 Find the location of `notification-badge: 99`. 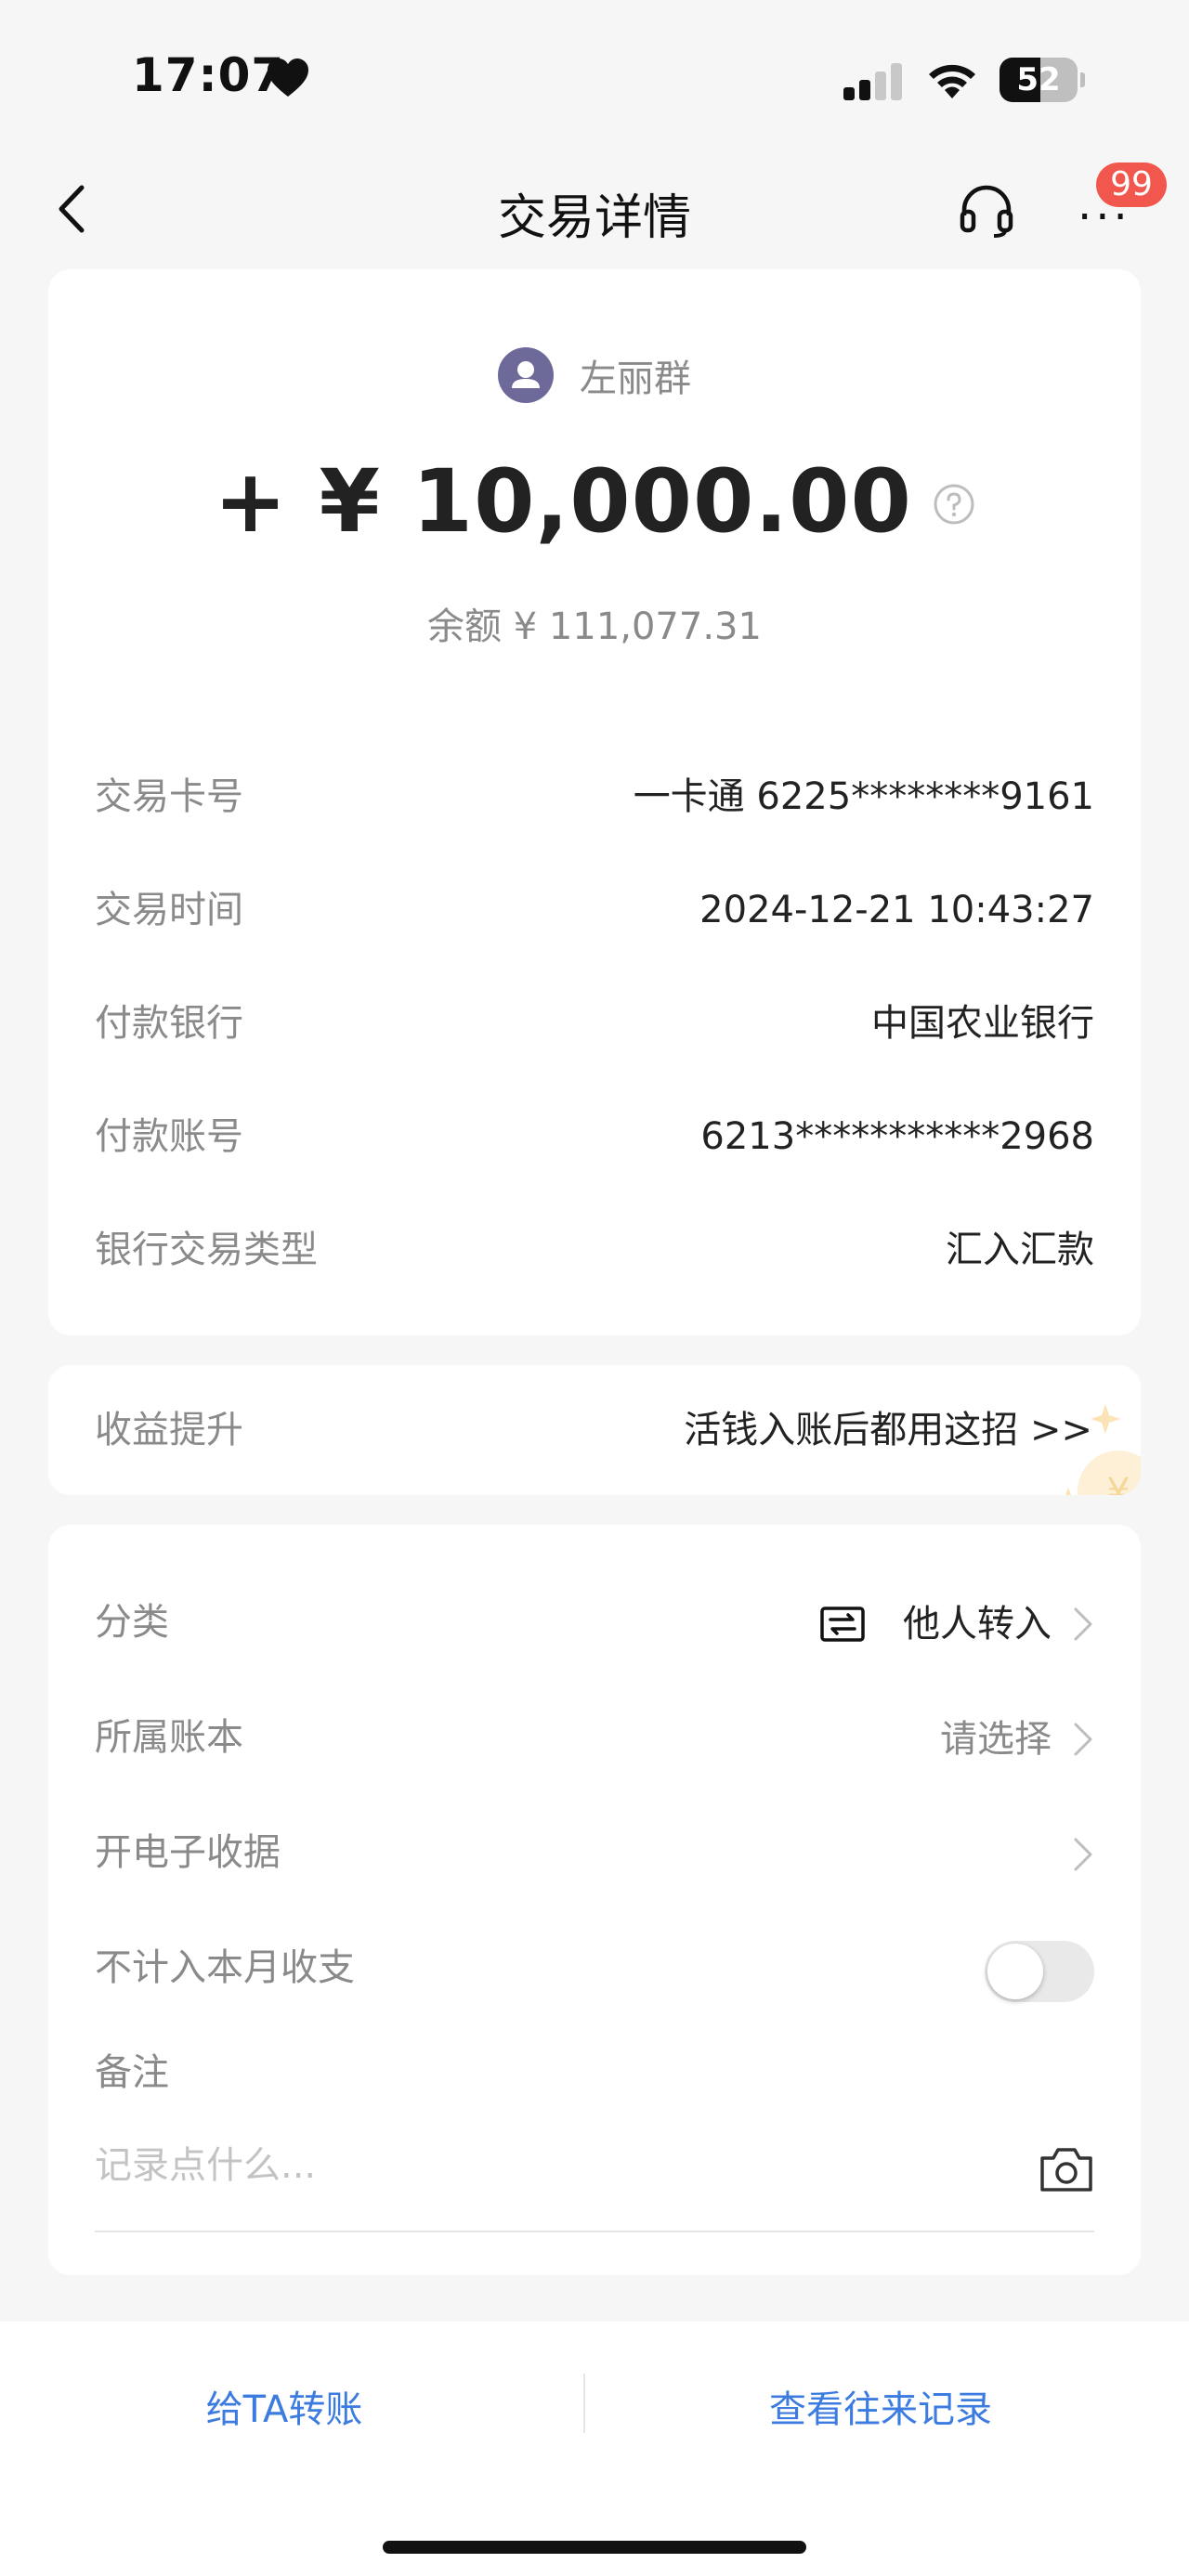

notification-badge: 99 is located at coordinates (1132, 185).